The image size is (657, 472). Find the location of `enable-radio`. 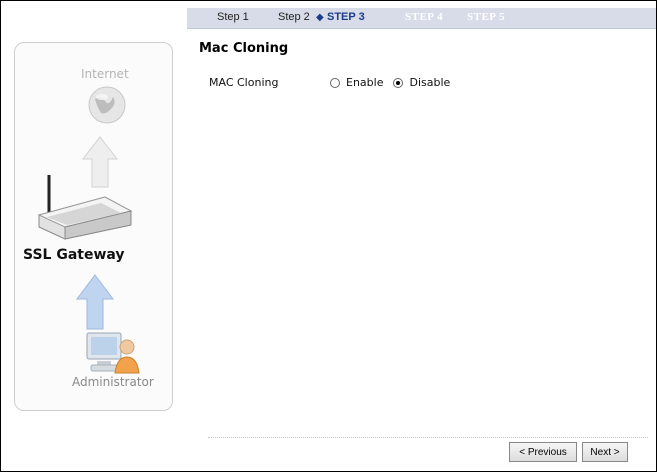

enable-radio is located at coordinates (335, 82).